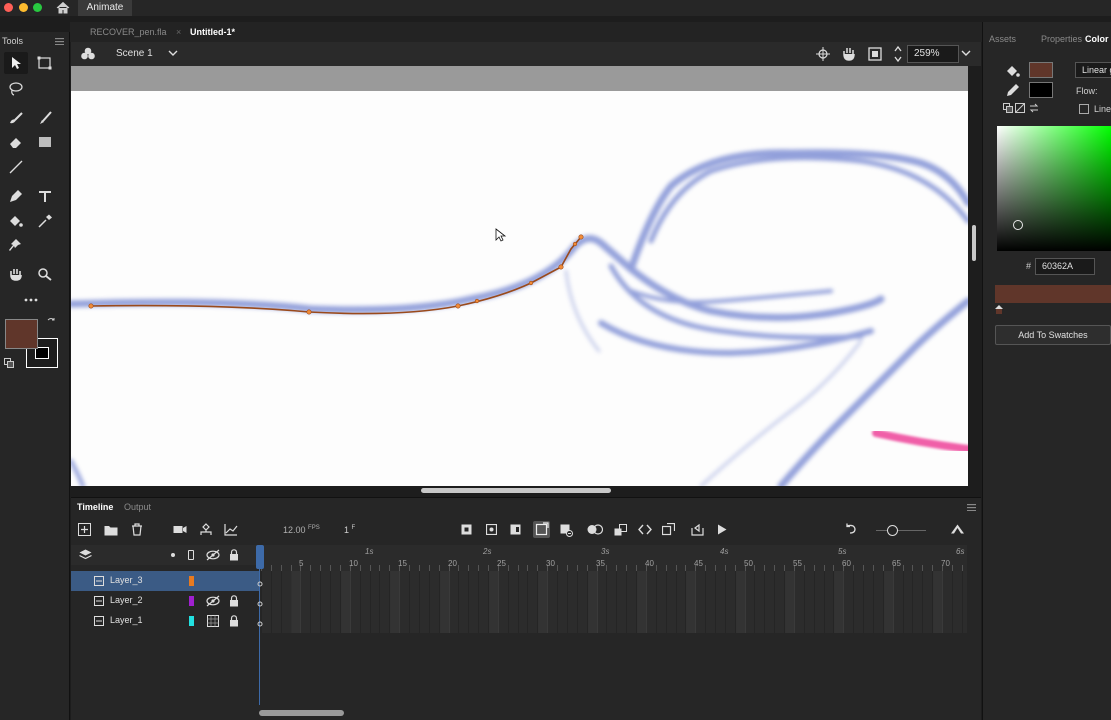 Image resolution: width=1111 pixels, height=720 pixels. Describe the element at coordinates (875, 54) in the screenshot. I see `clip-content-icon` at that location.